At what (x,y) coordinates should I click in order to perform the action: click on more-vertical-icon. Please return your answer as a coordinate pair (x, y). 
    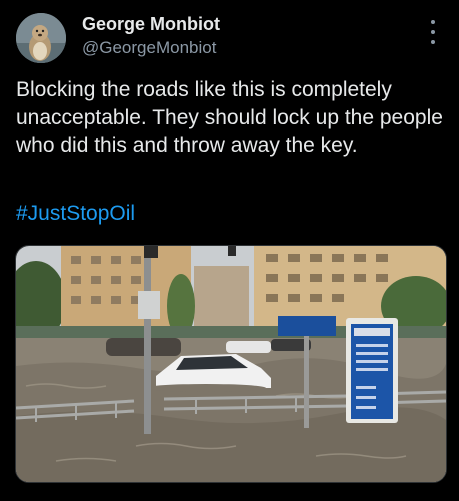
    Looking at the image, I should click on (433, 22).